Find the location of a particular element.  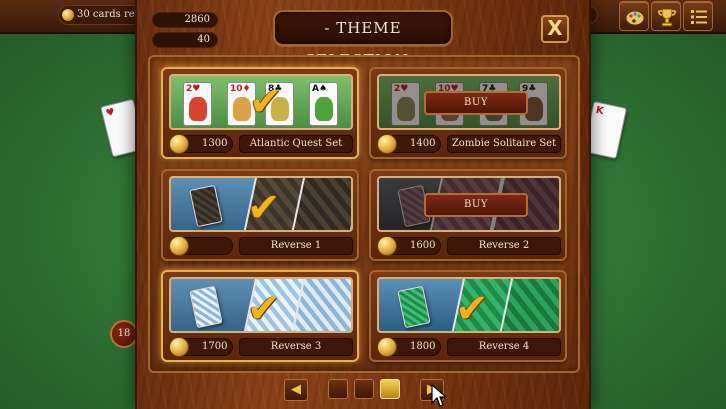

coins-balance: 2860 is located at coordinates (185, 20).